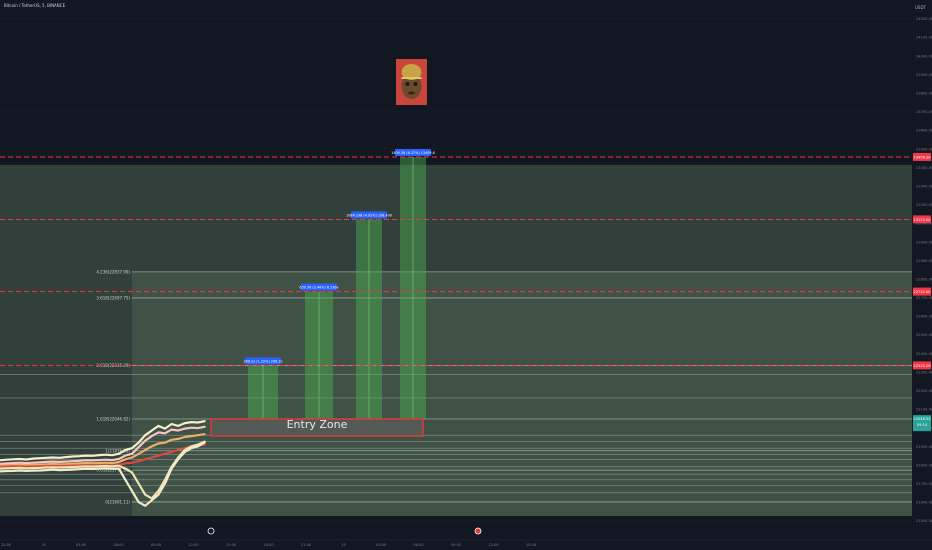  What do you see at coordinates (317, 427) in the screenshot?
I see `entry-zone-box` at bounding box center [317, 427].